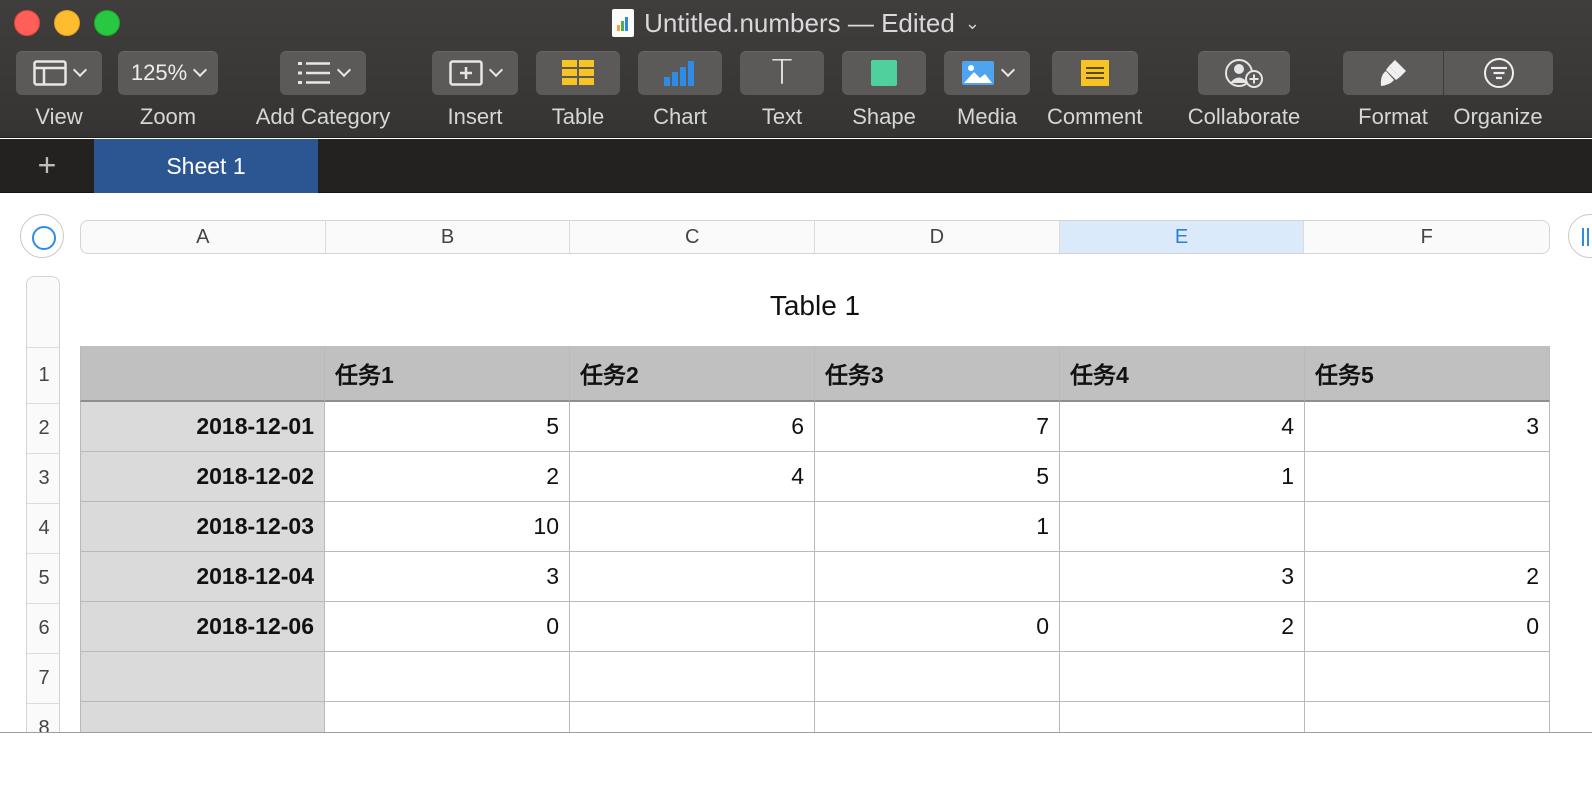  I want to click on text-tool: T Text, so click(782, 90).